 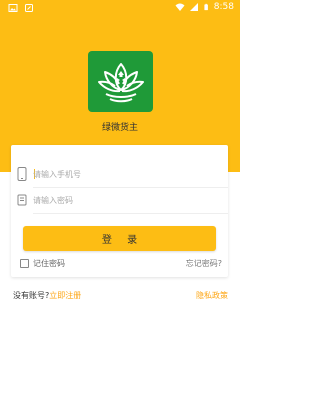 I want to click on register-link: 立即注册, so click(x=65, y=295).